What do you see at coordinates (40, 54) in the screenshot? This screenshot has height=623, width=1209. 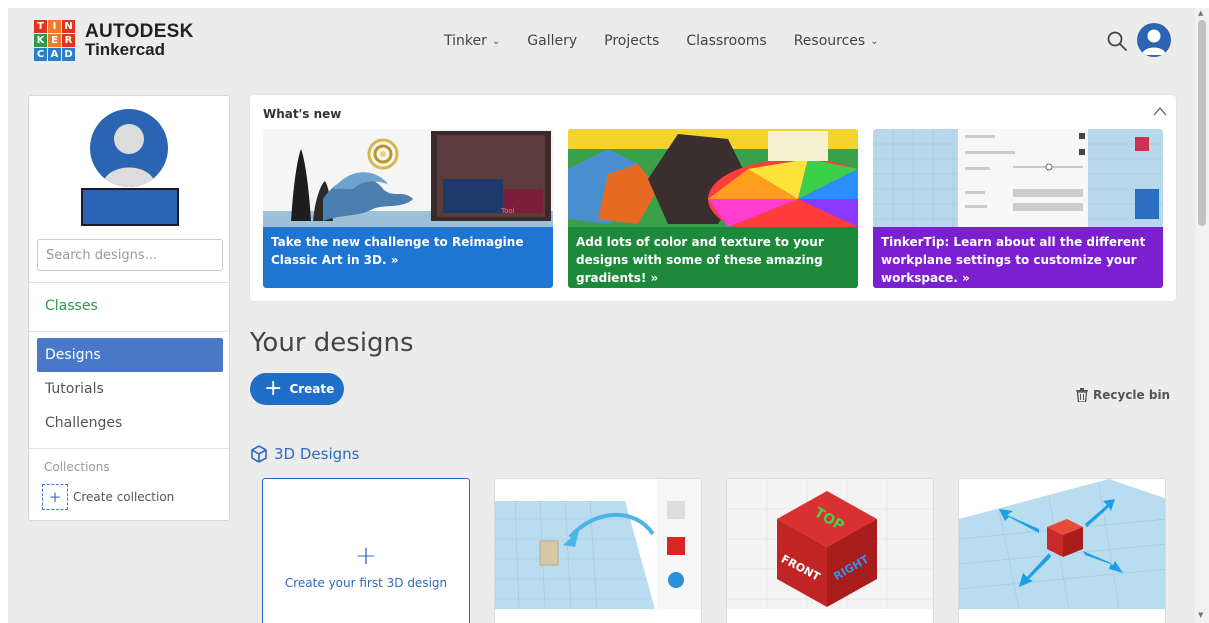 I see `logo-letter: C` at bounding box center [40, 54].